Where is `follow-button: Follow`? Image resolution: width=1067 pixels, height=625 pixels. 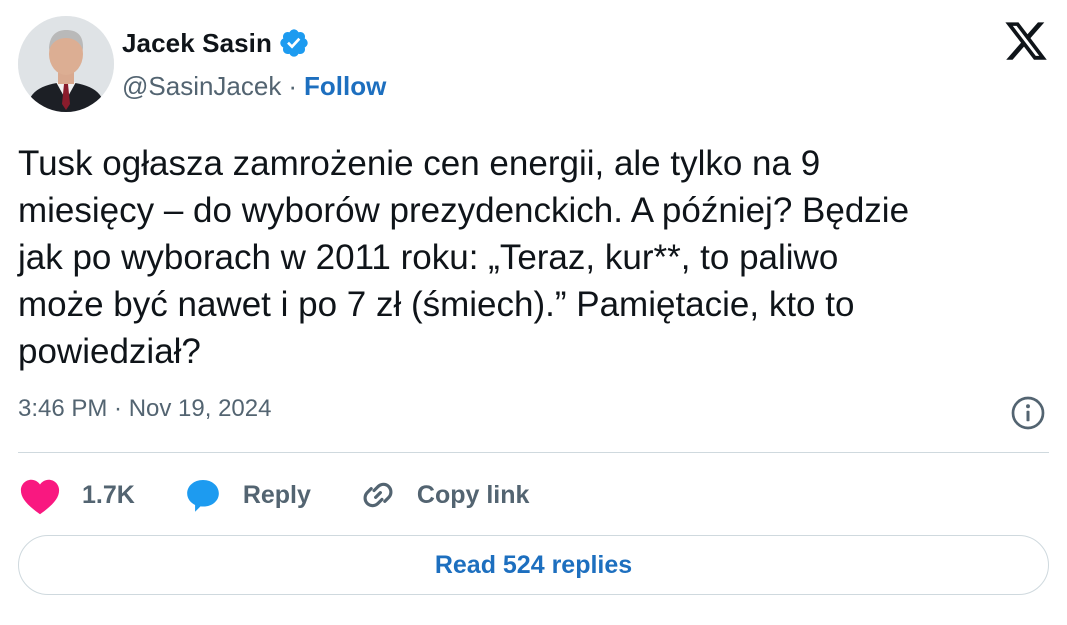
follow-button: Follow is located at coordinates (345, 86).